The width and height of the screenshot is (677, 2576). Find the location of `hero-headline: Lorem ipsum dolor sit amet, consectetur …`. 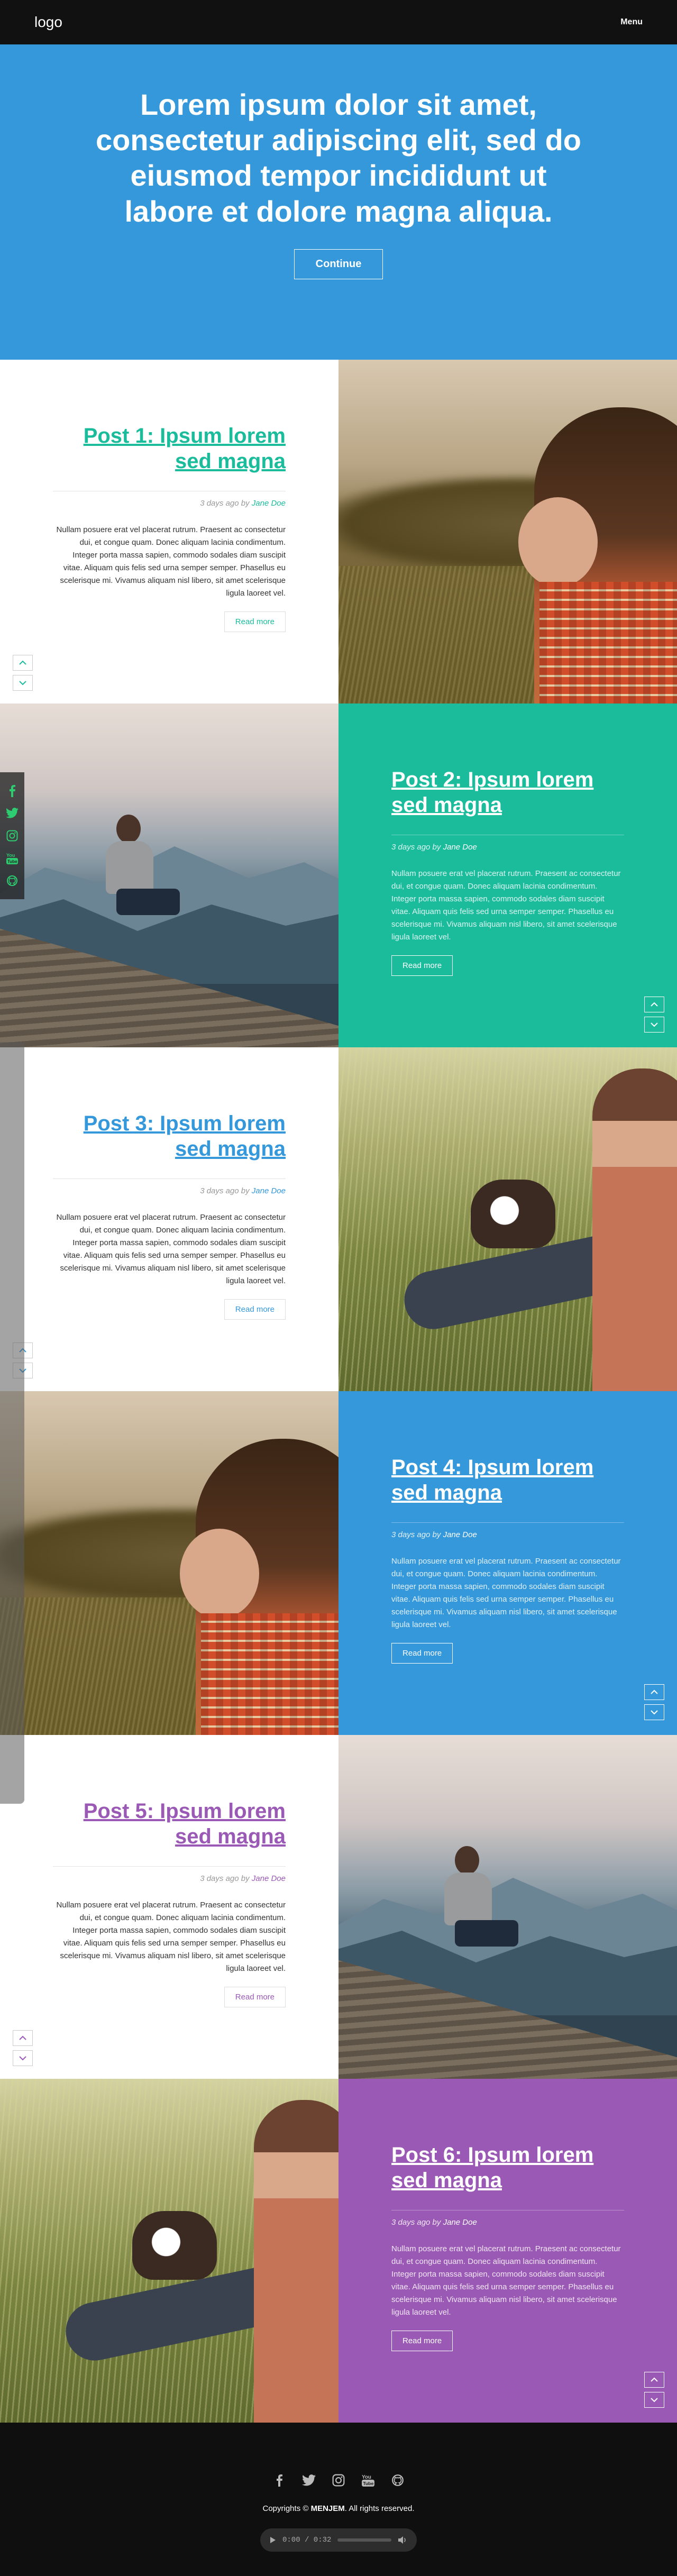

hero-headline: Lorem ipsum dolor sit amet, consectetur … is located at coordinates (338, 158).